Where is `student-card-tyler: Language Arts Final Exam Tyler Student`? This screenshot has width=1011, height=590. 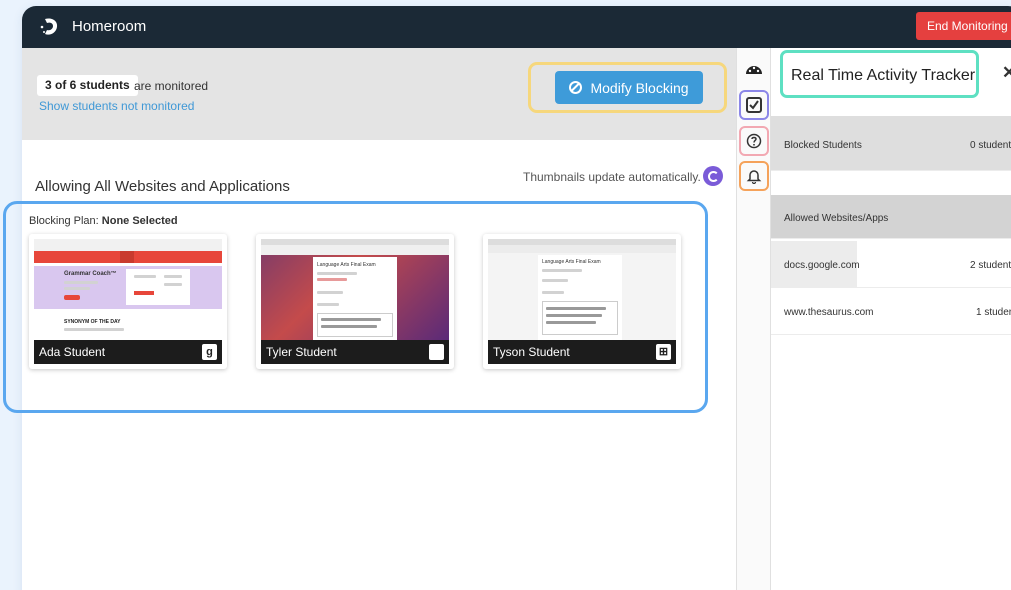 student-card-tyler: Language Arts Final Exam Tyler Student is located at coordinates (355, 301).